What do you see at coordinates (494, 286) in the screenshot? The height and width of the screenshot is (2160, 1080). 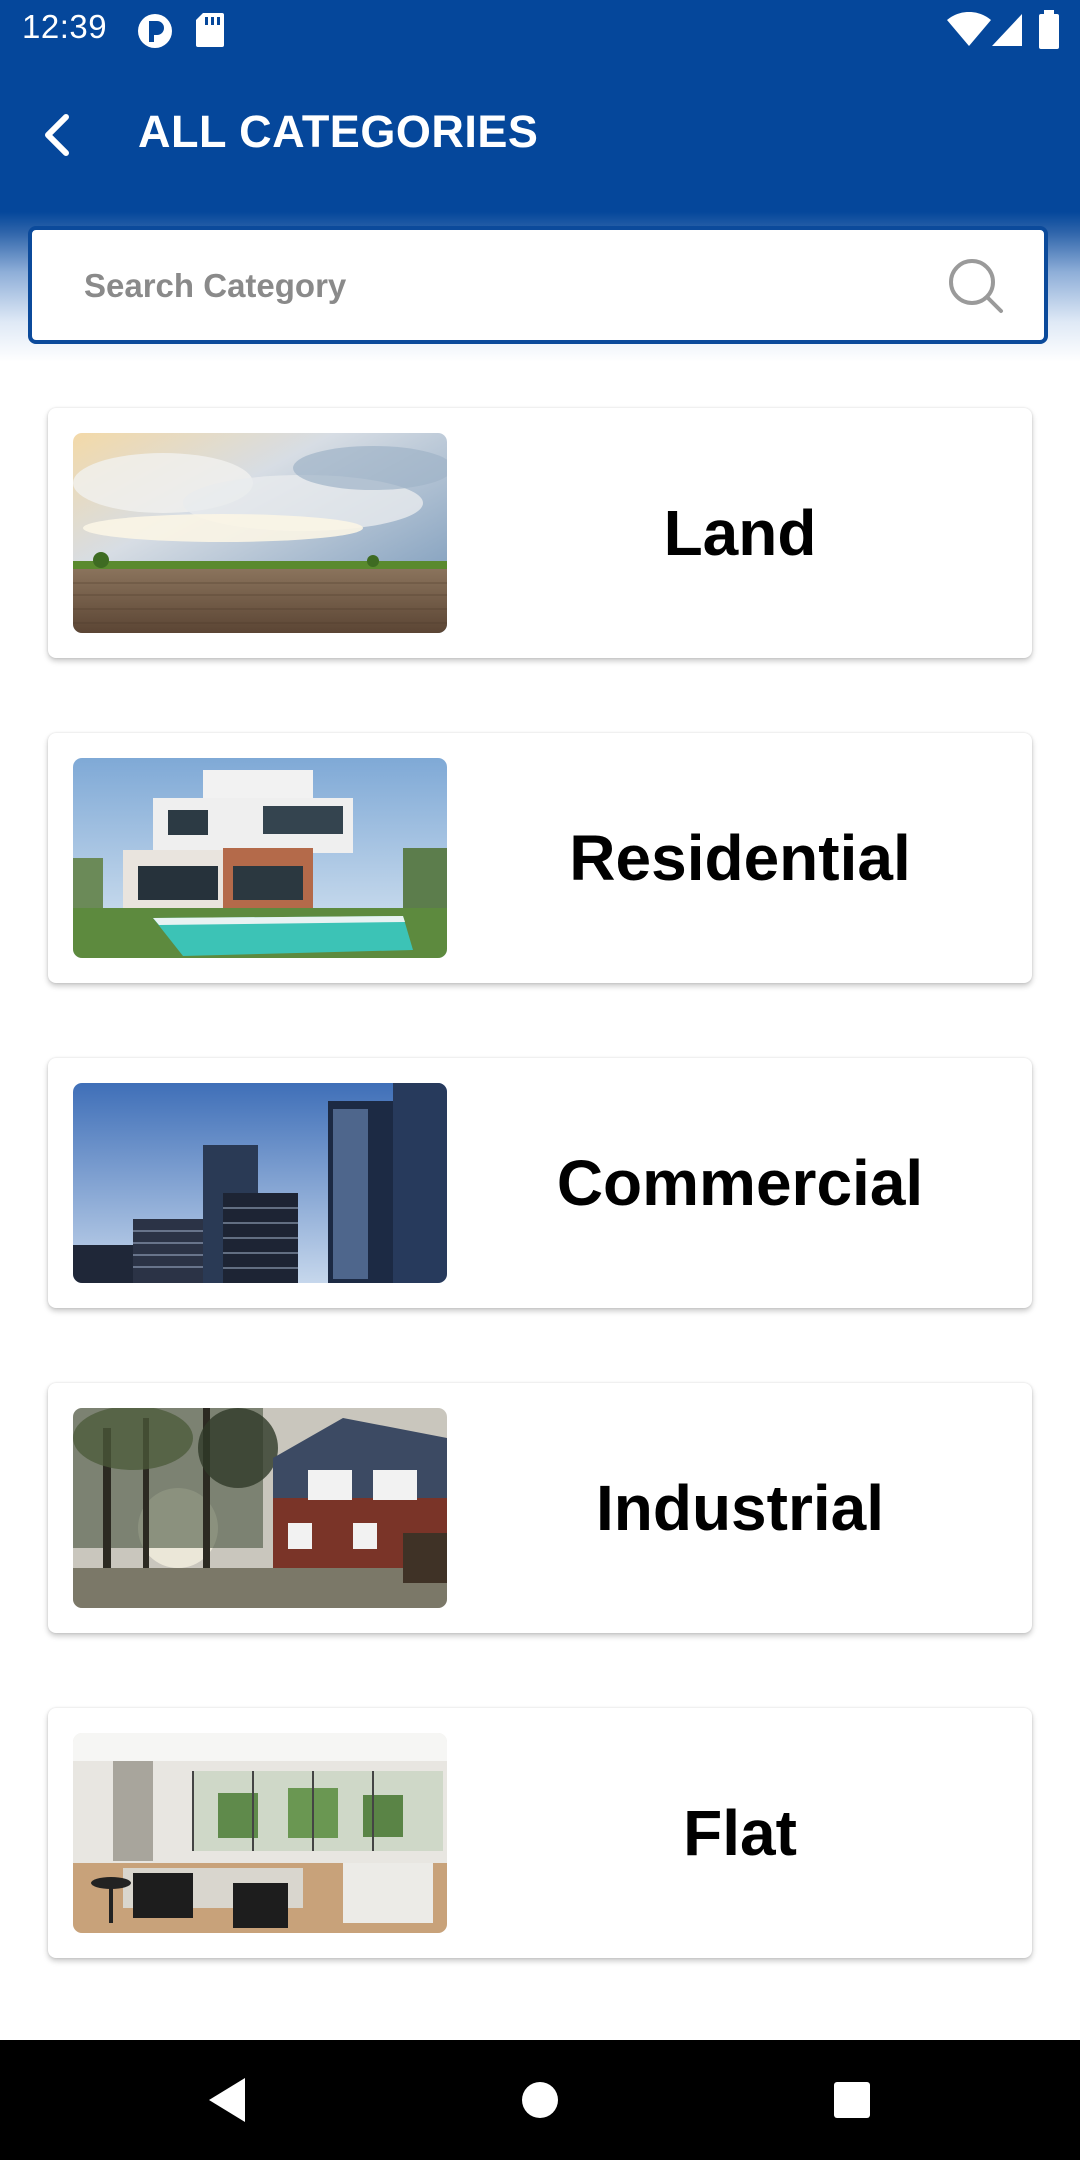 I see `search-input` at bounding box center [494, 286].